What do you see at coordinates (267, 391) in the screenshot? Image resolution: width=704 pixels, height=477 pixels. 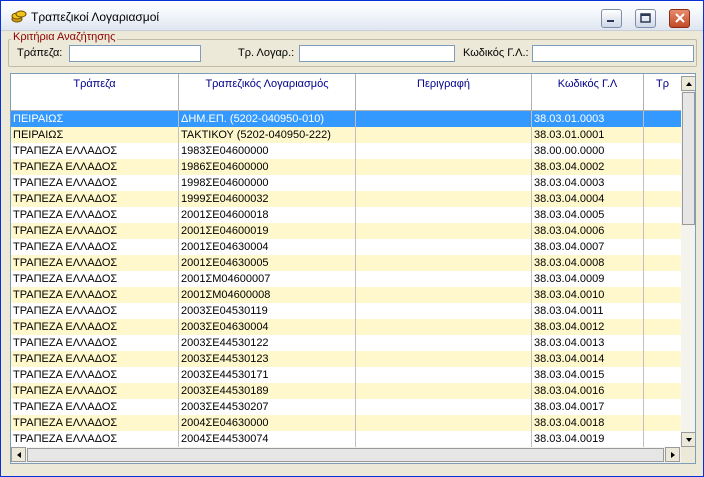 I see `cell-account: 2003ΣΕ44530189` at bounding box center [267, 391].